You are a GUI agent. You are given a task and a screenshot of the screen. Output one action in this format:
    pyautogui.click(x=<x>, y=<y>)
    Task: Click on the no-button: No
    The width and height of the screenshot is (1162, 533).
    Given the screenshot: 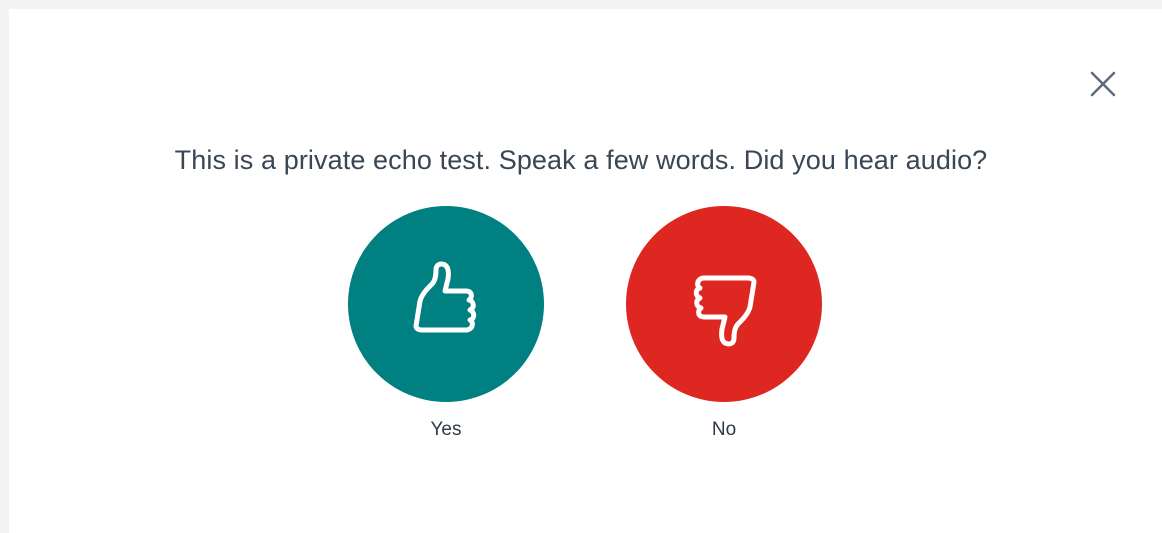 What is the action you would take?
    pyautogui.click(x=724, y=323)
    